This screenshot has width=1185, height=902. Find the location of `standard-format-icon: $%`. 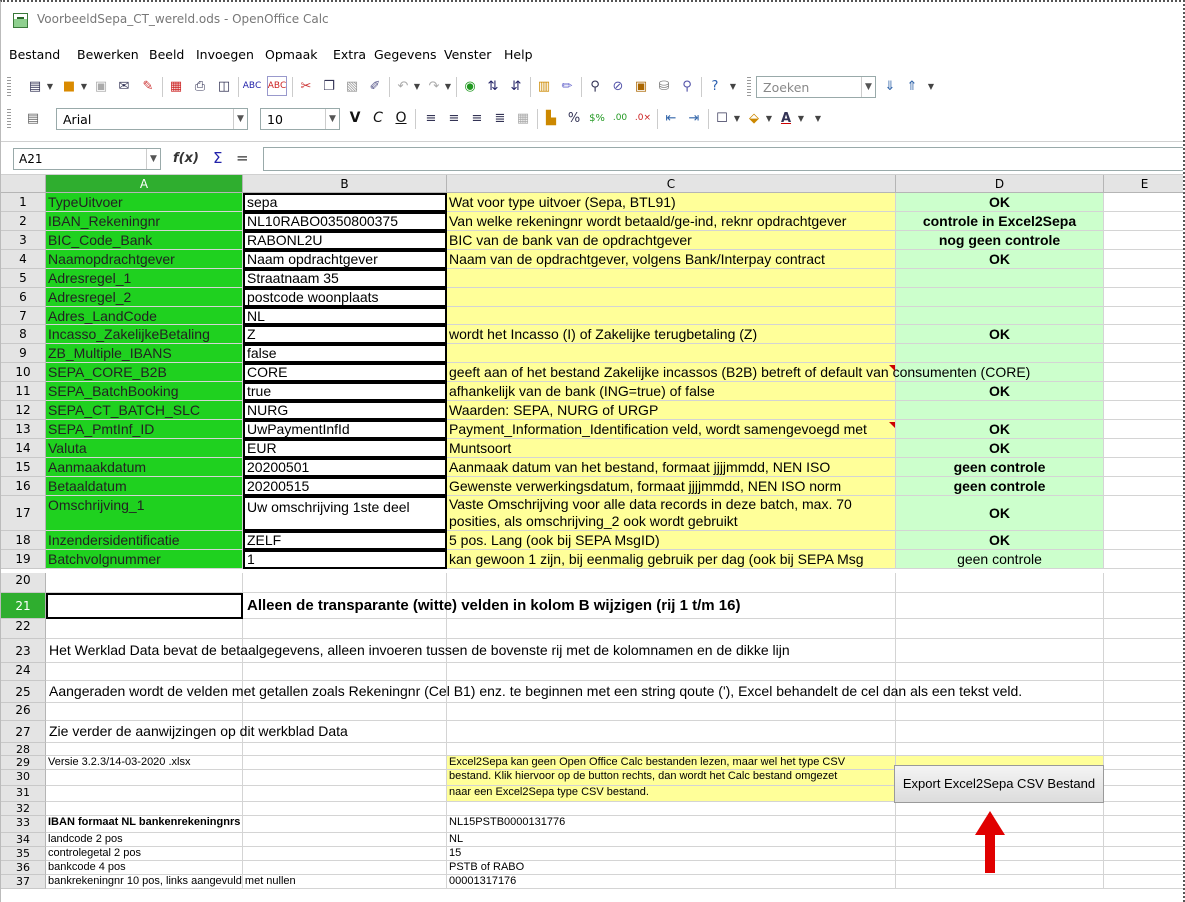

standard-format-icon: $% is located at coordinates (597, 118).